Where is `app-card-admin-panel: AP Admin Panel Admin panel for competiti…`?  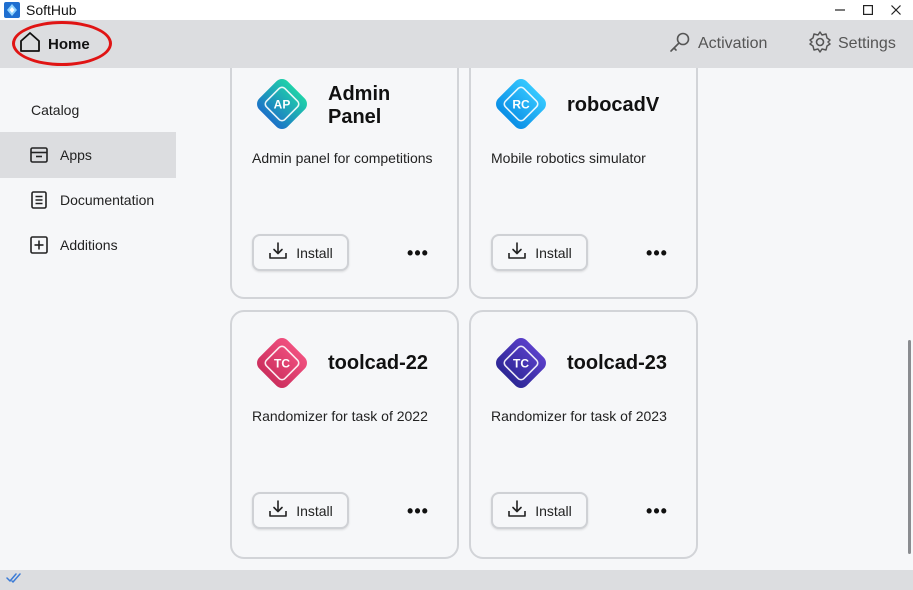 app-card-admin-panel: AP Admin Panel Admin panel for competiti… is located at coordinates (344, 183).